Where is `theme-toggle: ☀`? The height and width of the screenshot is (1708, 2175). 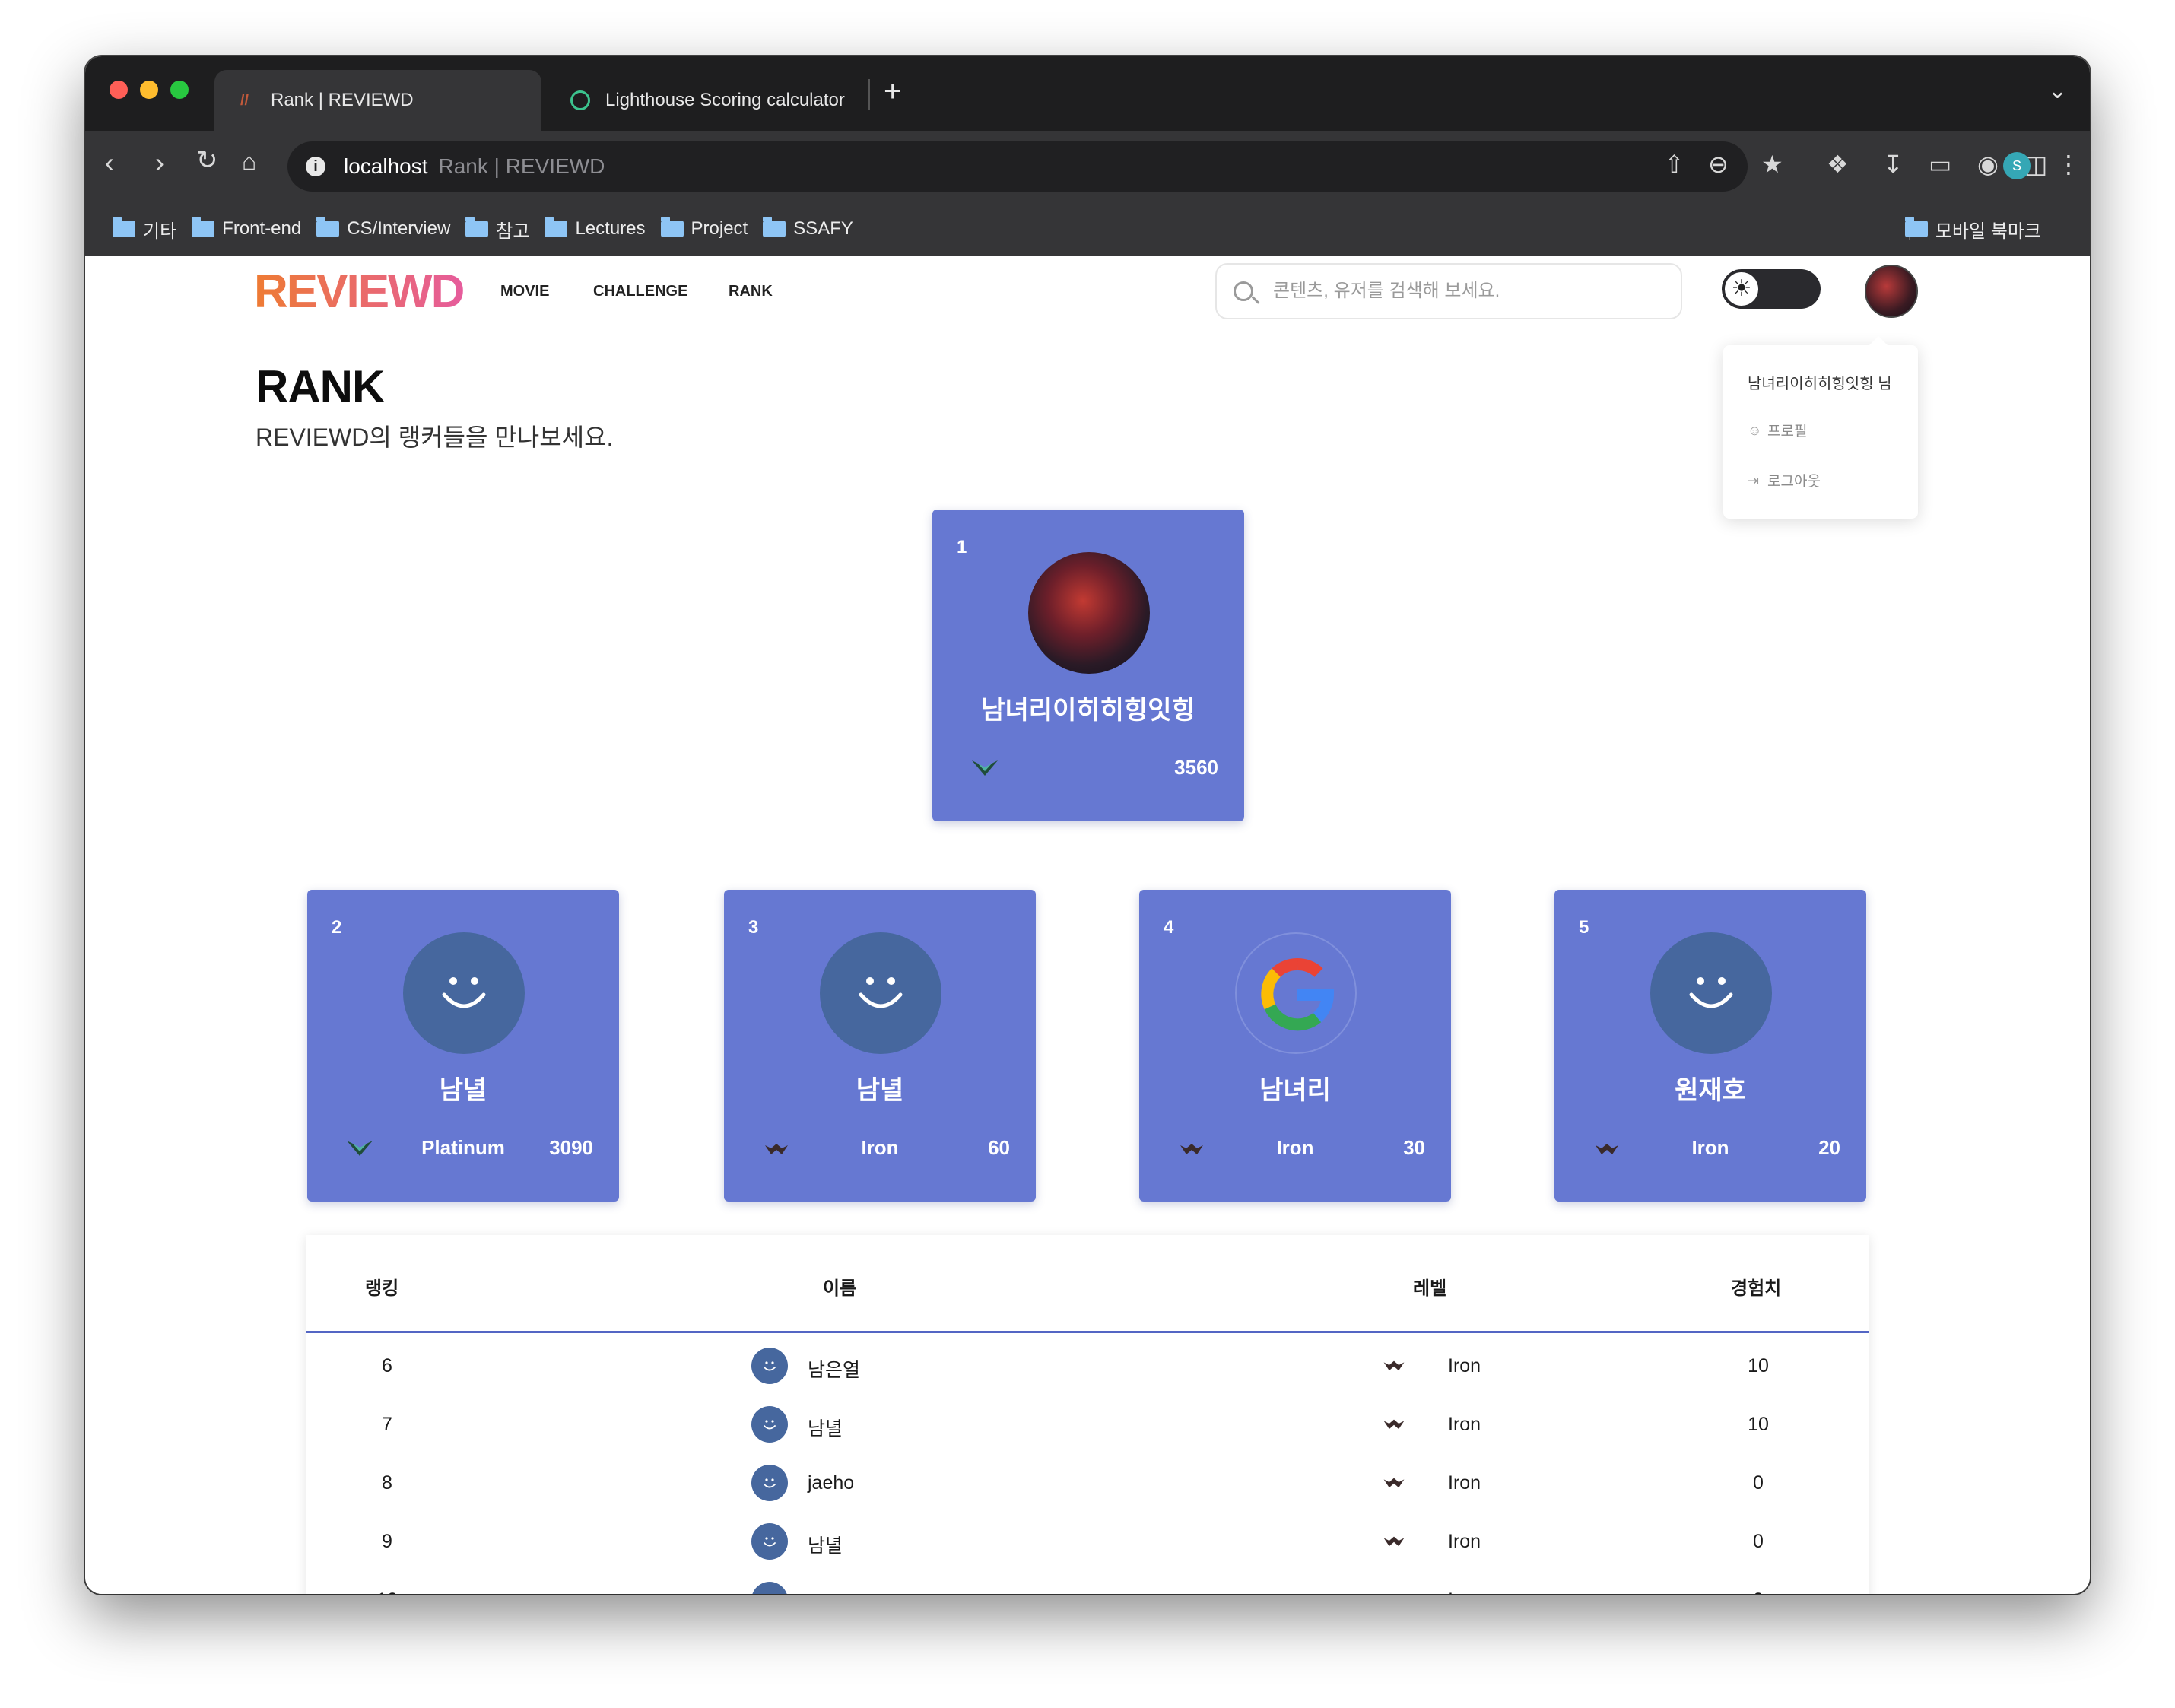 theme-toggle: ☀ is located at coordinates (1771, 289).